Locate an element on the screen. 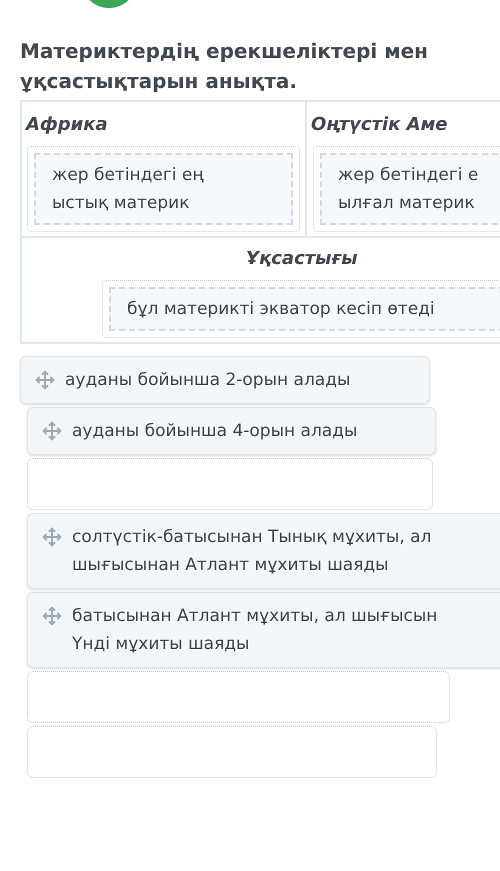  answer-text: бұл материкті экватор кесіп өтеді is located at coordinates (281, 309).